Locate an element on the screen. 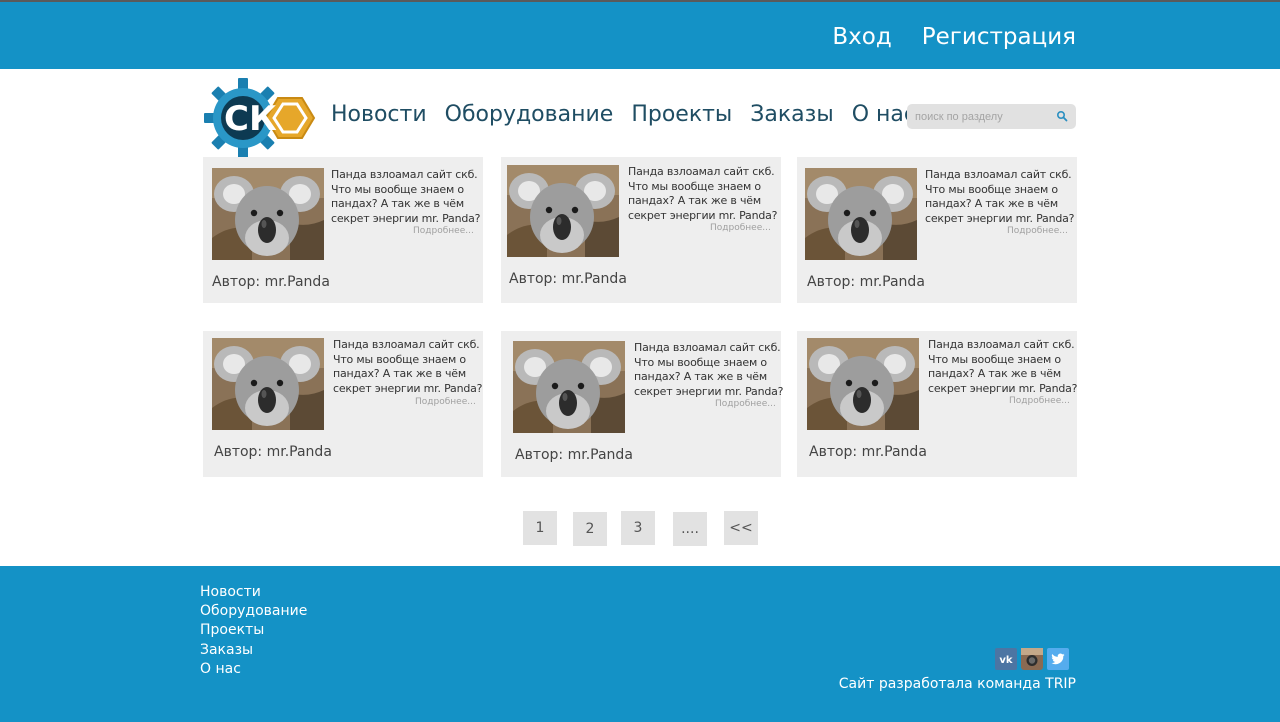 The height and width of the screenshot is (722, 1280). nav-item-equipment: Оборудование is located at coordinates (529, 114).